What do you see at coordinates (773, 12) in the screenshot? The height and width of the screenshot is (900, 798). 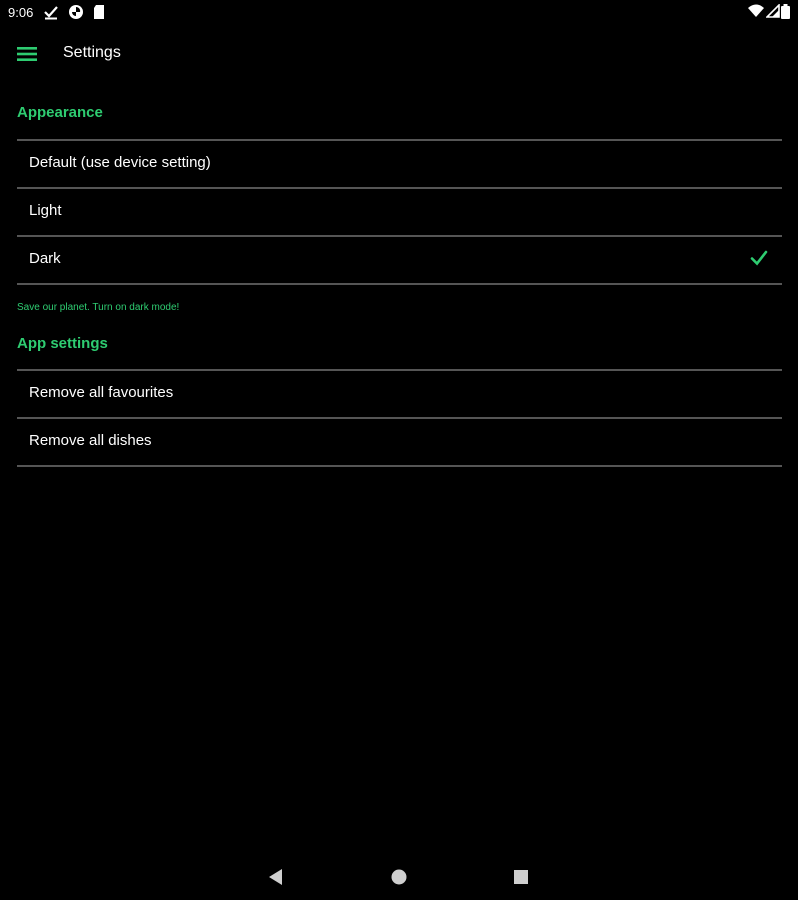 I see `signal-icon` at bounding box center [773, 12].